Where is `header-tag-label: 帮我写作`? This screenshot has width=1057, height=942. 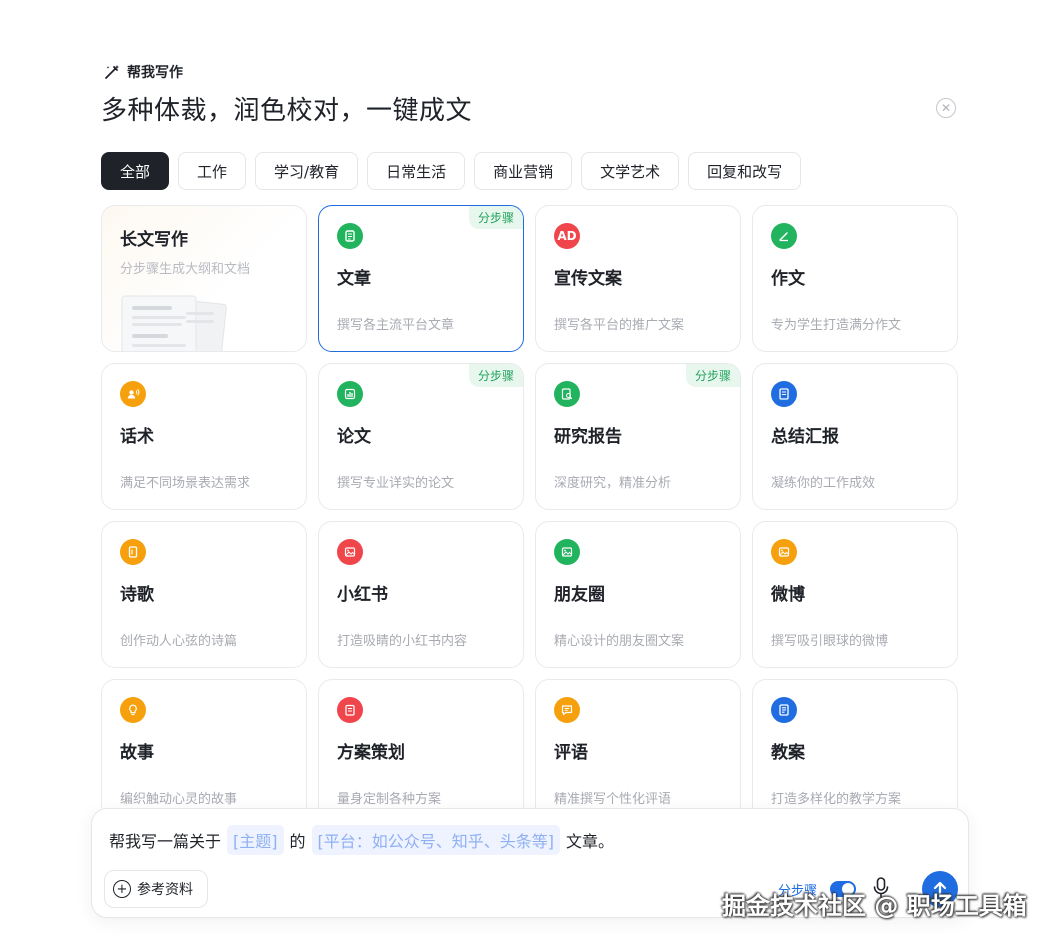
header-tag-label: 帮我写作 is located at coordinates (155, 73).